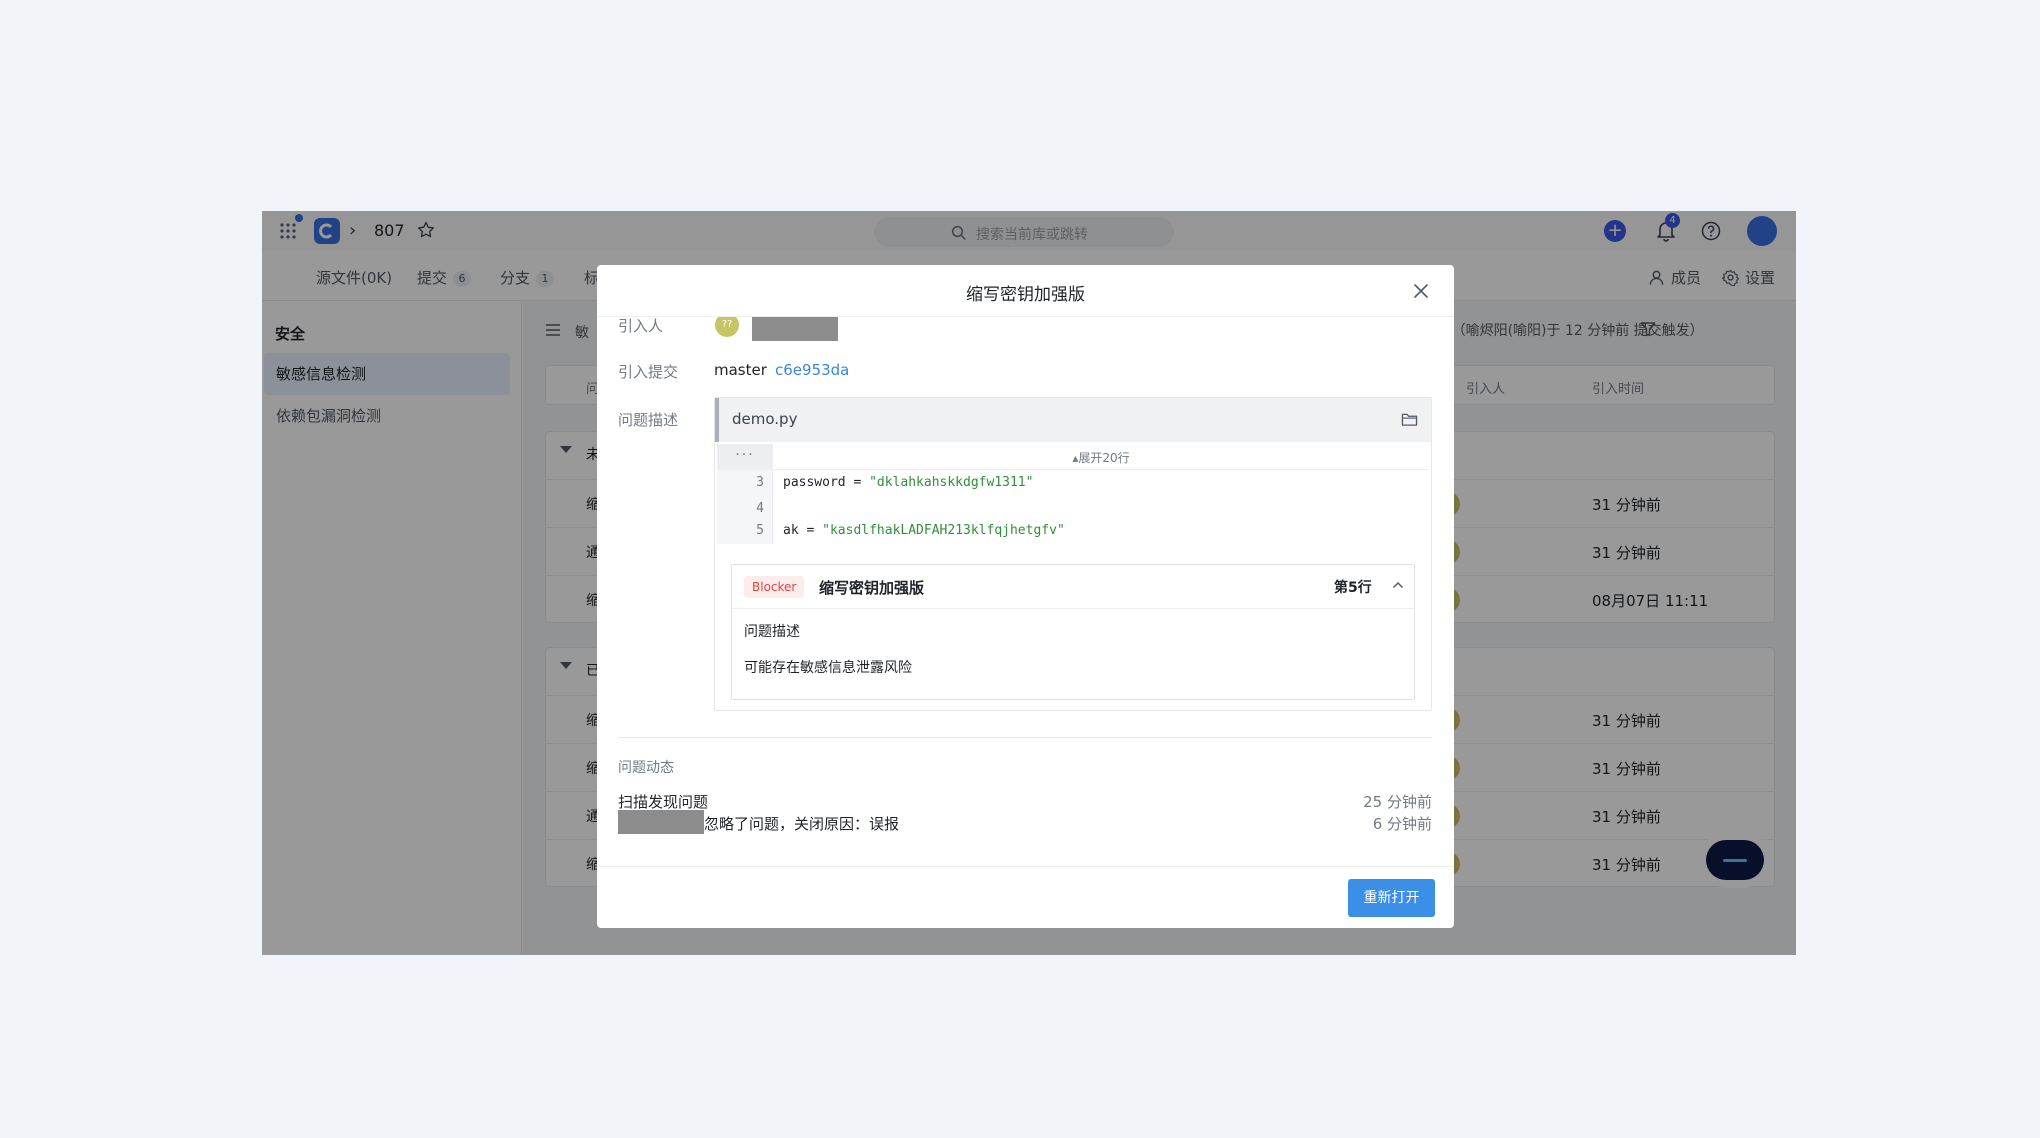 The image size is (2040, 1138). Describe the element at coordinates (745, 456) in the screenshot. I see `more-icon: ···` at that location.